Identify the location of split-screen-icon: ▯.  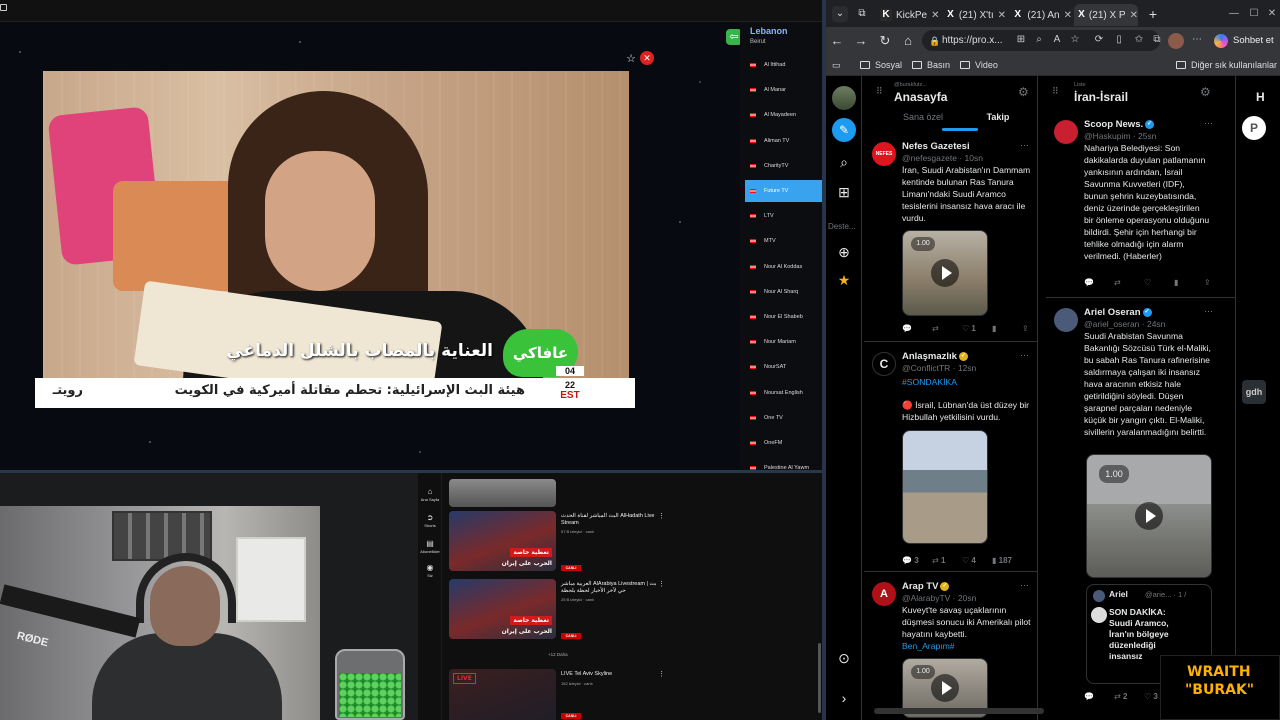
(1119, 40).